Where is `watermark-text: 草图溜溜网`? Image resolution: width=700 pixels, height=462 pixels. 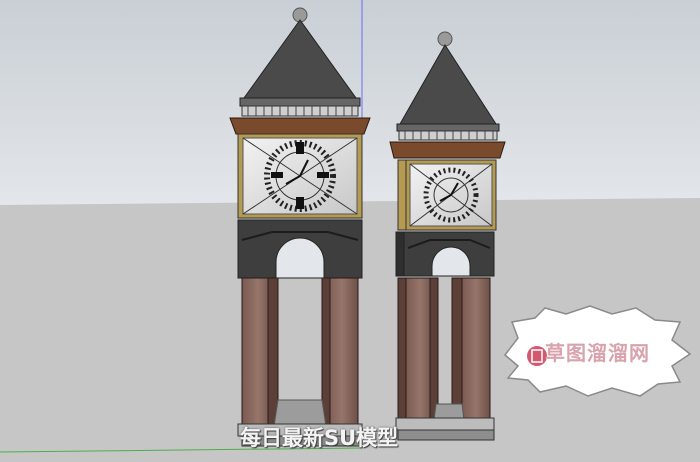
watermark-text: 草图溜溜网 is located at coordinates (597, 353).